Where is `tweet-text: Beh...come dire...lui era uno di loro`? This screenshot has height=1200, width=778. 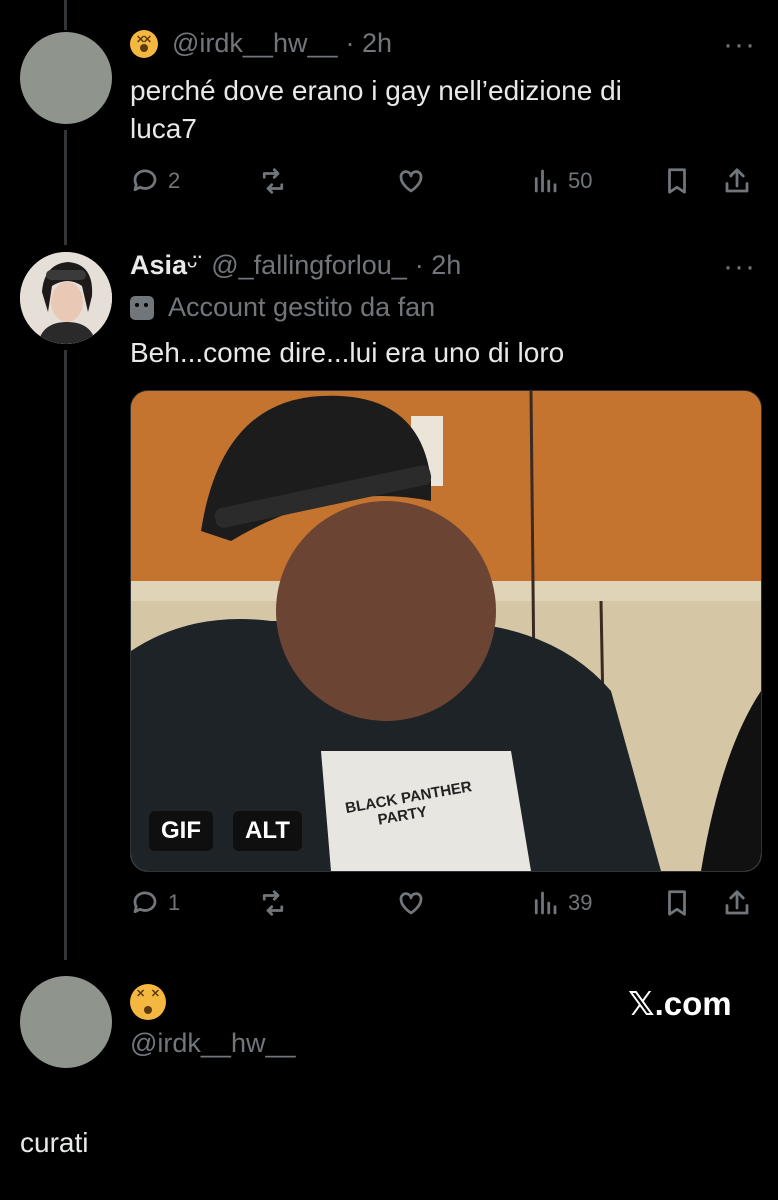 tweet-text: Beh...come dire...lui era uno di loro is located at coordinates (347, 352).